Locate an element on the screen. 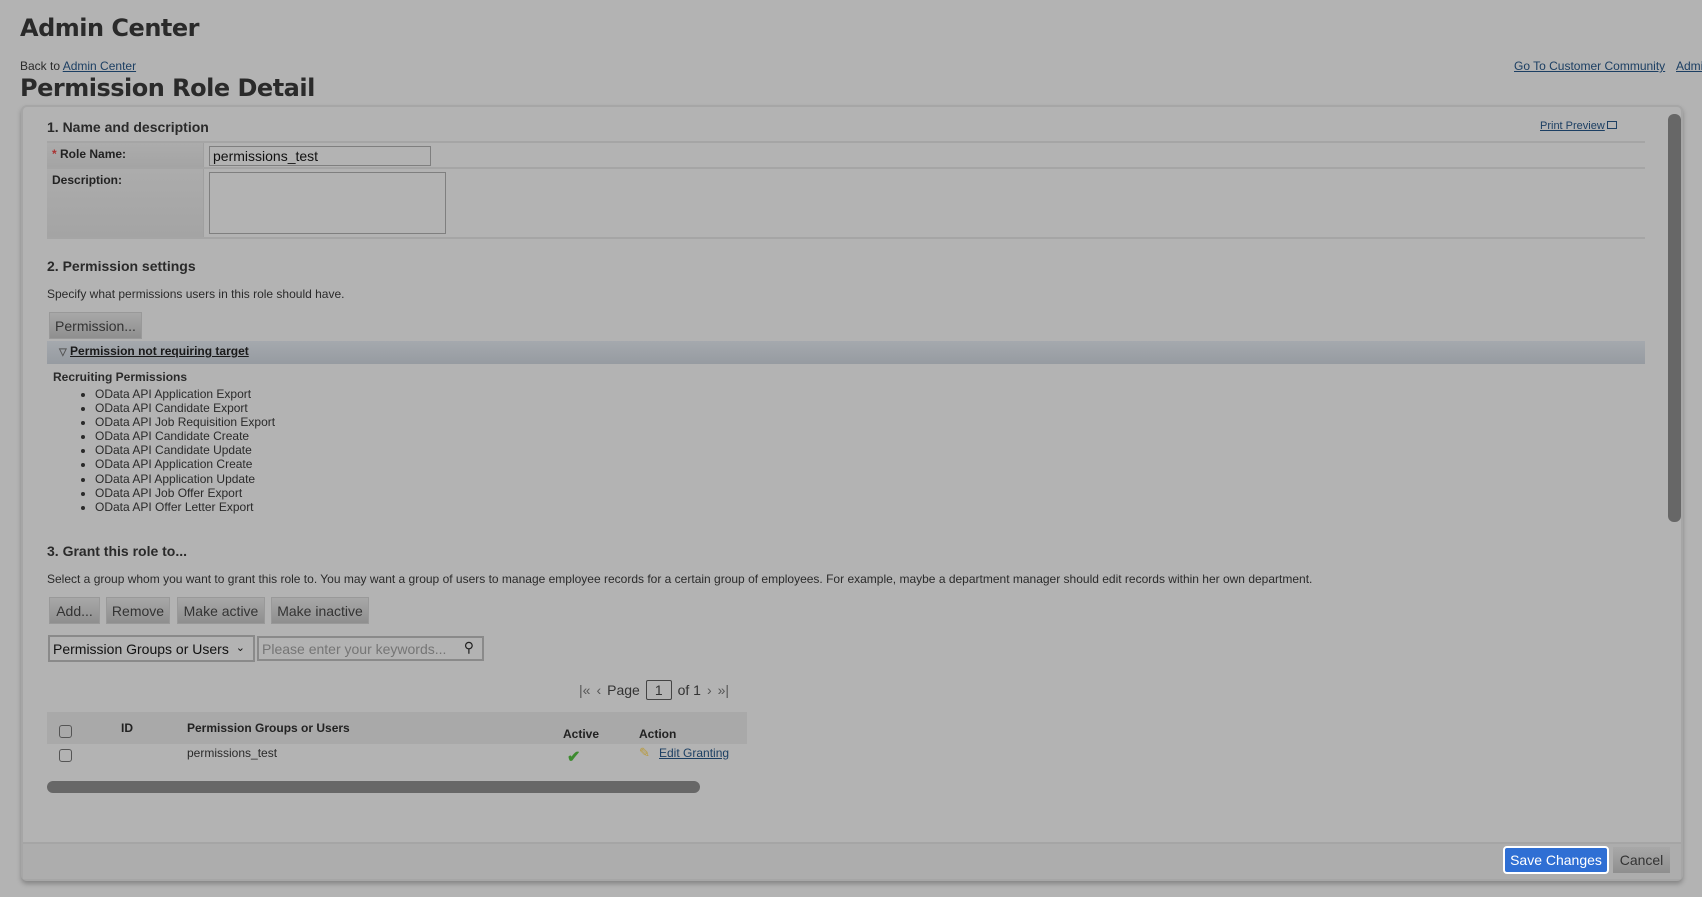 This screenshot has width=1702, height=897. permission-group-header: ▽ Permission not requiring target is located at coordinates (846, 352).